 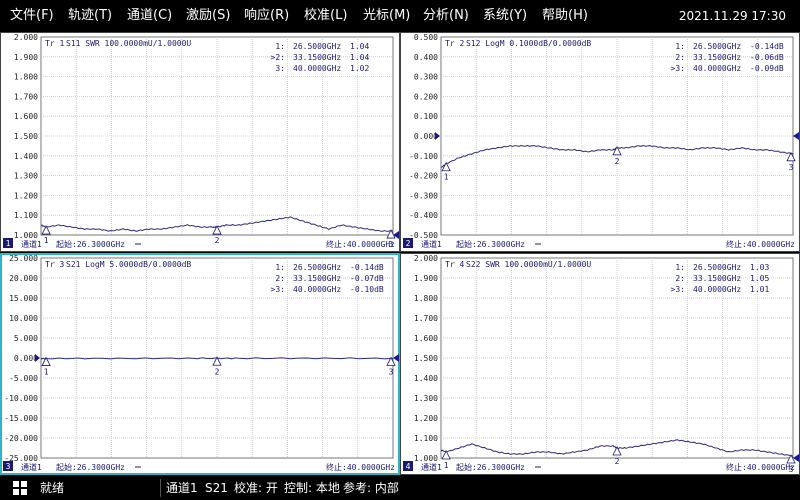 What do you see at coordinates (149, 16) in the screenshot?
I see `menu-channel: 通道(C)` at bounding box center [149, 16].